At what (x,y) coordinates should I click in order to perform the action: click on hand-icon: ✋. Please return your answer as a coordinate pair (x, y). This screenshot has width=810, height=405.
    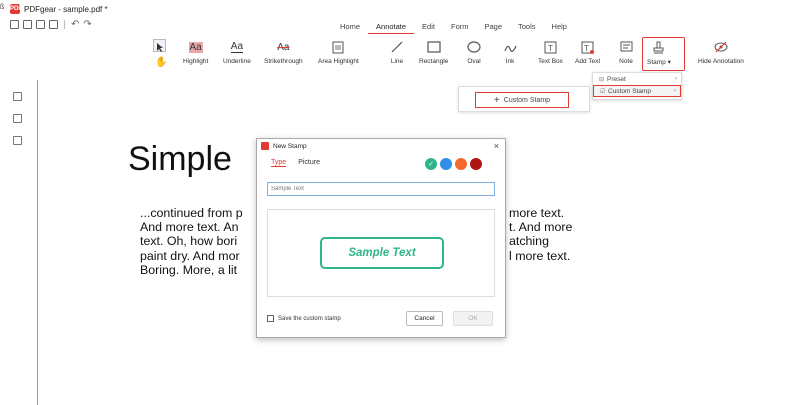
    Looking at the image, I should click on (161, 62).